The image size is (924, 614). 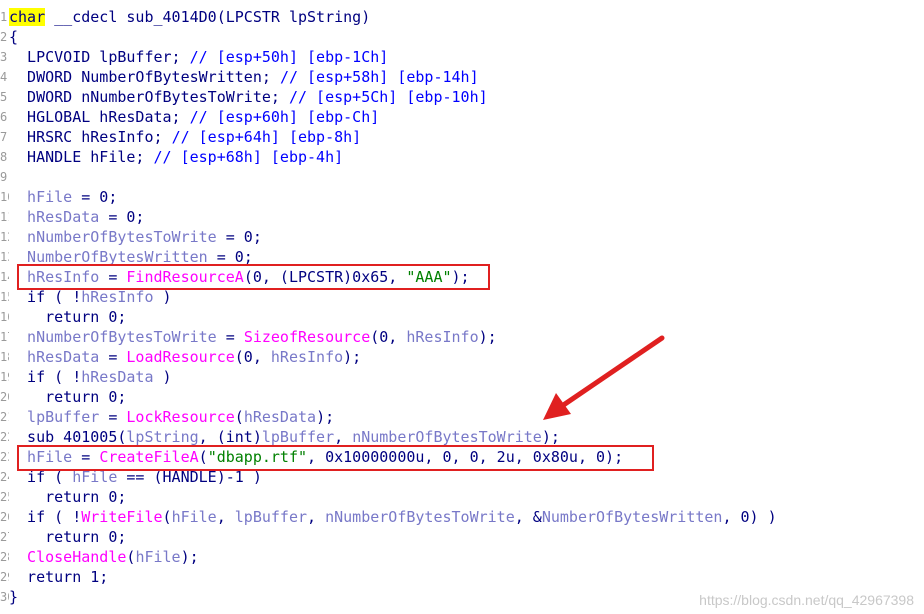 What do you see at coordinates (162, 437) in the screenshot?
I see `code-token: lpString` at bounding box center [162, 437].